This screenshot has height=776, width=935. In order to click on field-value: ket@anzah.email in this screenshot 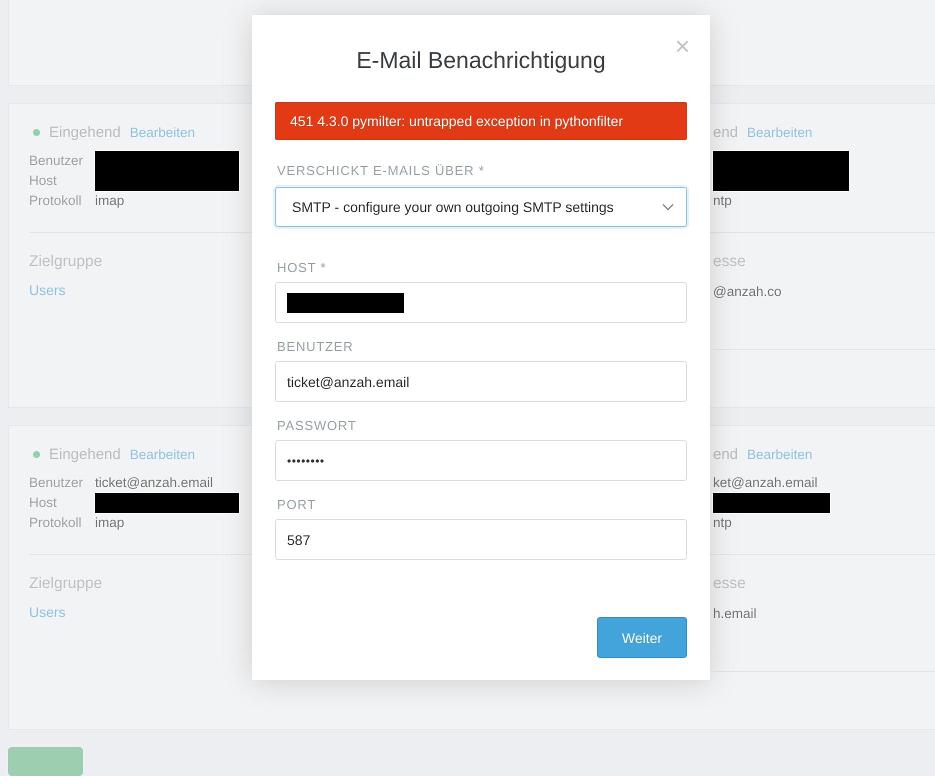, I will do `click(765, 482)`.